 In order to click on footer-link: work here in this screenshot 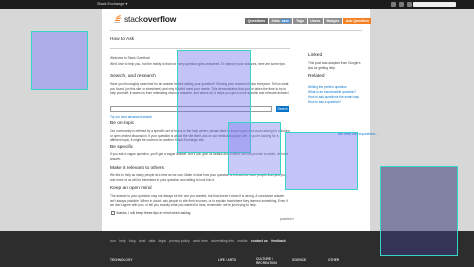, I will do `click(200, 241)`.